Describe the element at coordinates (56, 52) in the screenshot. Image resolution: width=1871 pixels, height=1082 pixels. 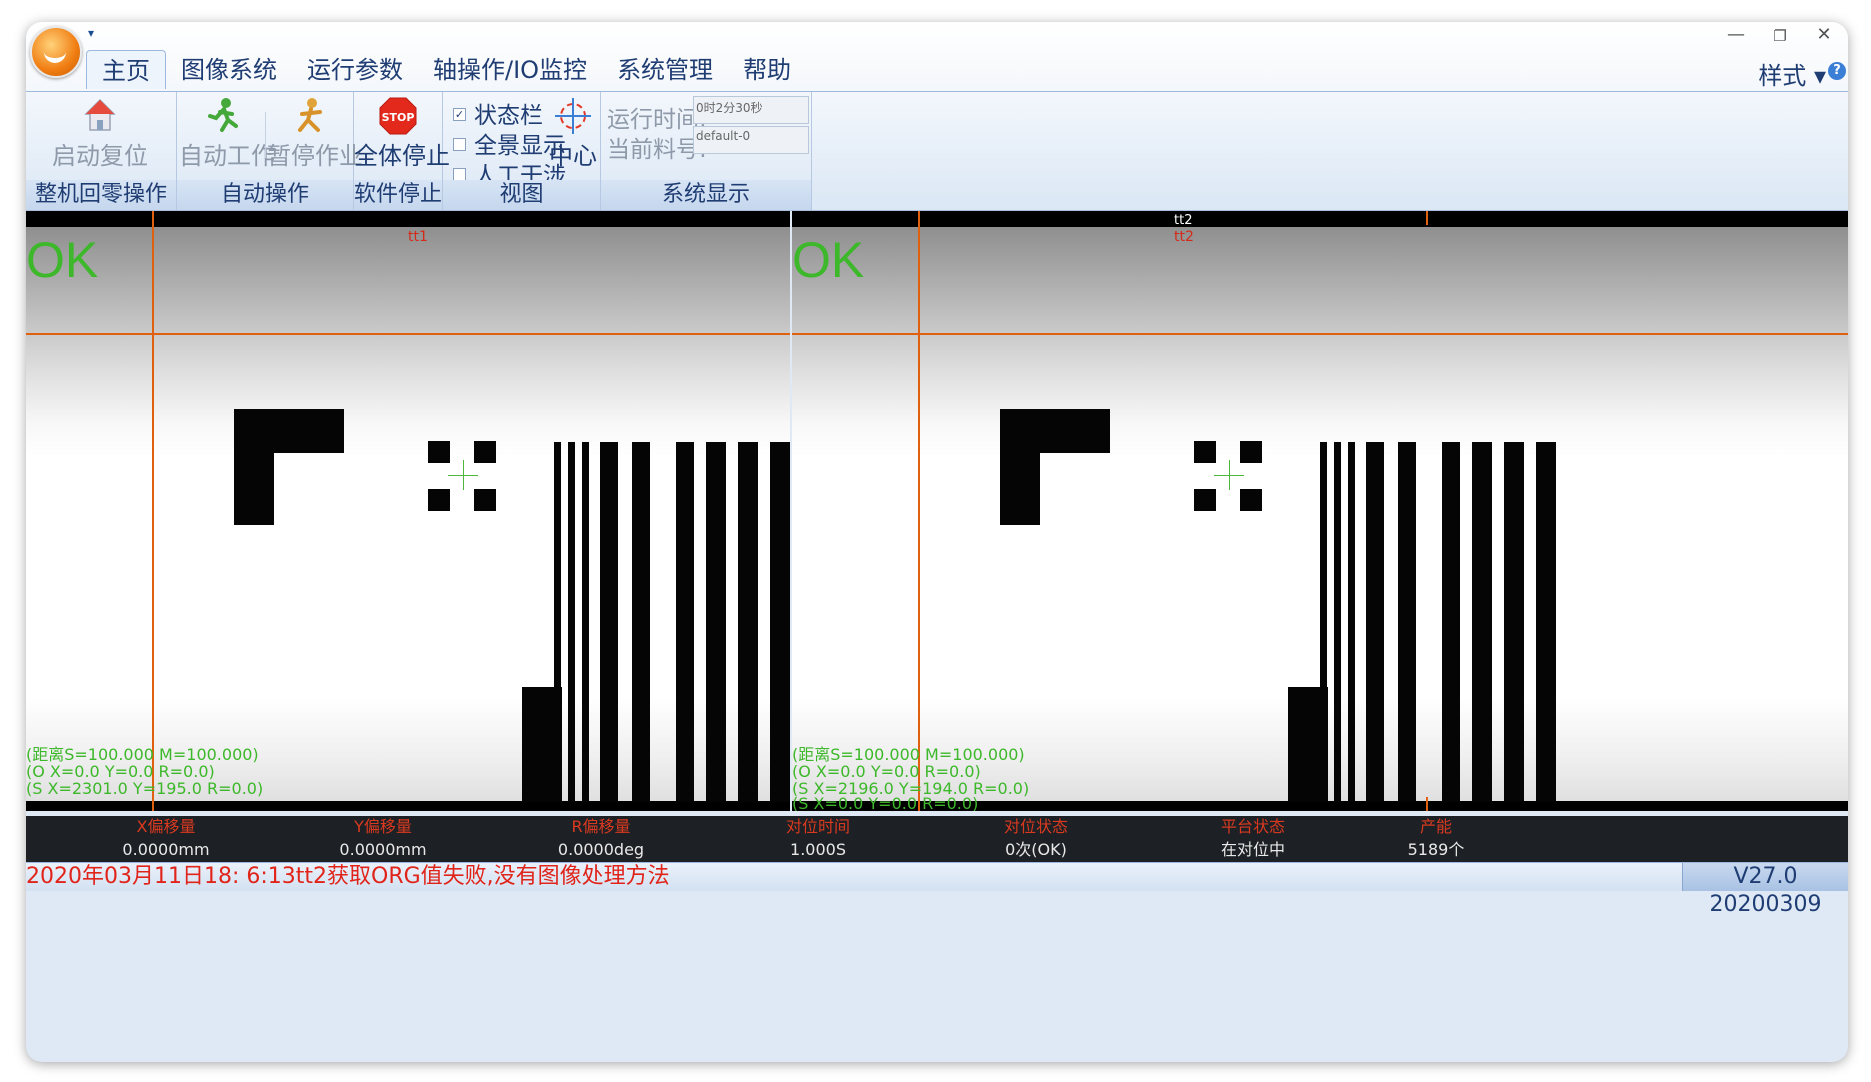
I see `app-logo-icon` at that location.